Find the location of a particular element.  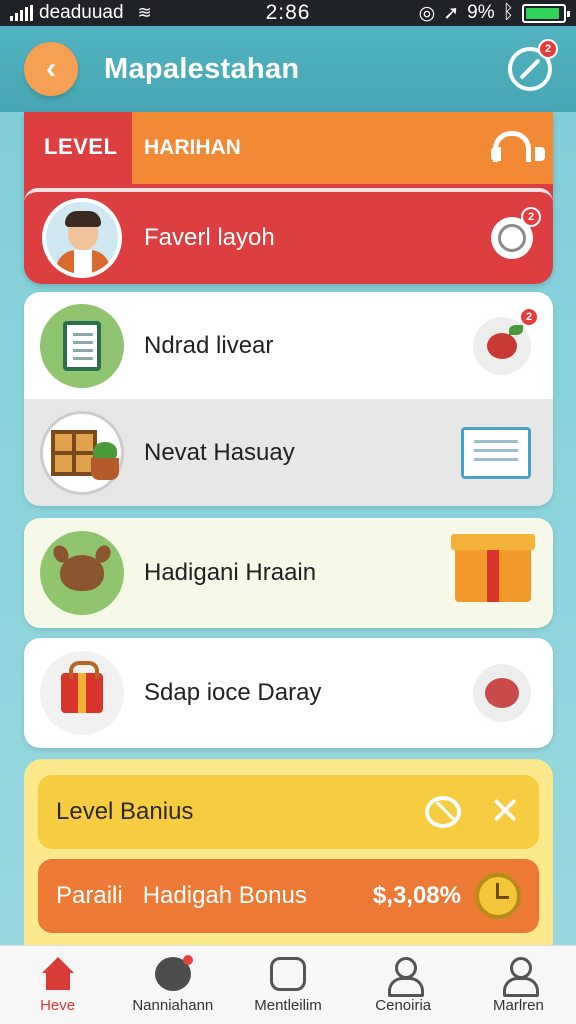

bonus-label: Hadigah Bonus is located at coordinates (224, 895).